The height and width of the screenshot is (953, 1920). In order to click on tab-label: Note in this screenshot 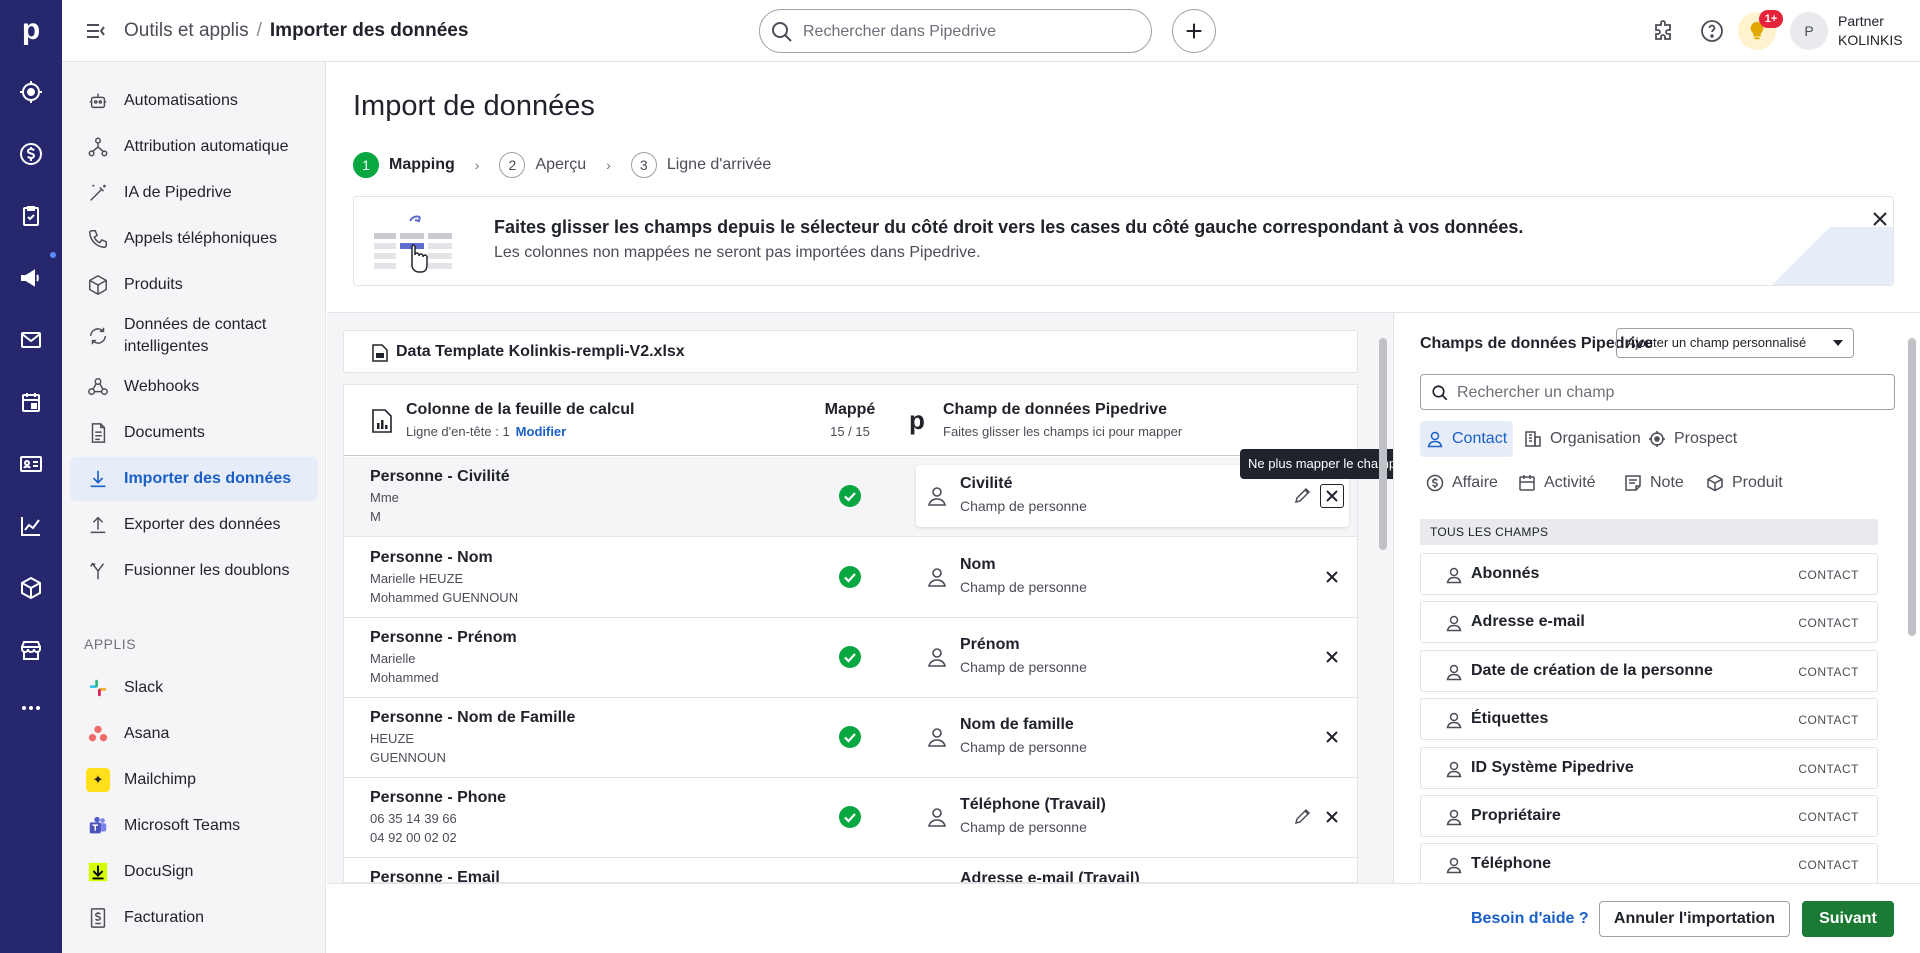, I will do `click(1667, 482)`.